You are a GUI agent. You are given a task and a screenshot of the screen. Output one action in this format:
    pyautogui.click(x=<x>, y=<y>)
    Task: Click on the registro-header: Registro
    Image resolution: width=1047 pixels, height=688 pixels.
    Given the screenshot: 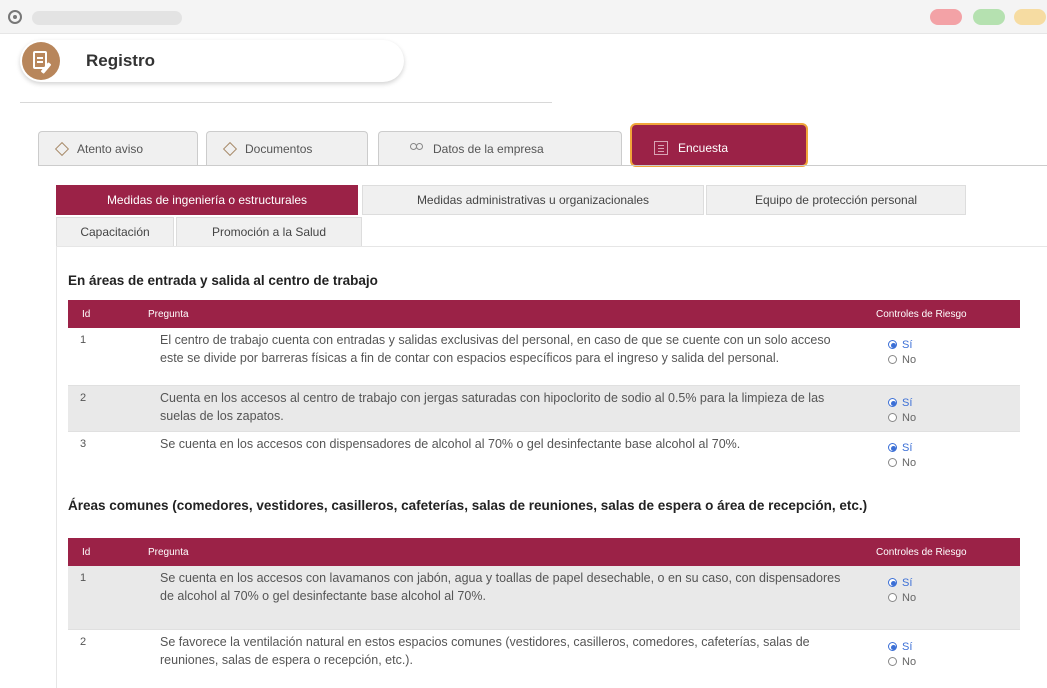 What is the action you would take?
    pyautogui.click(x=212, y=61)
    